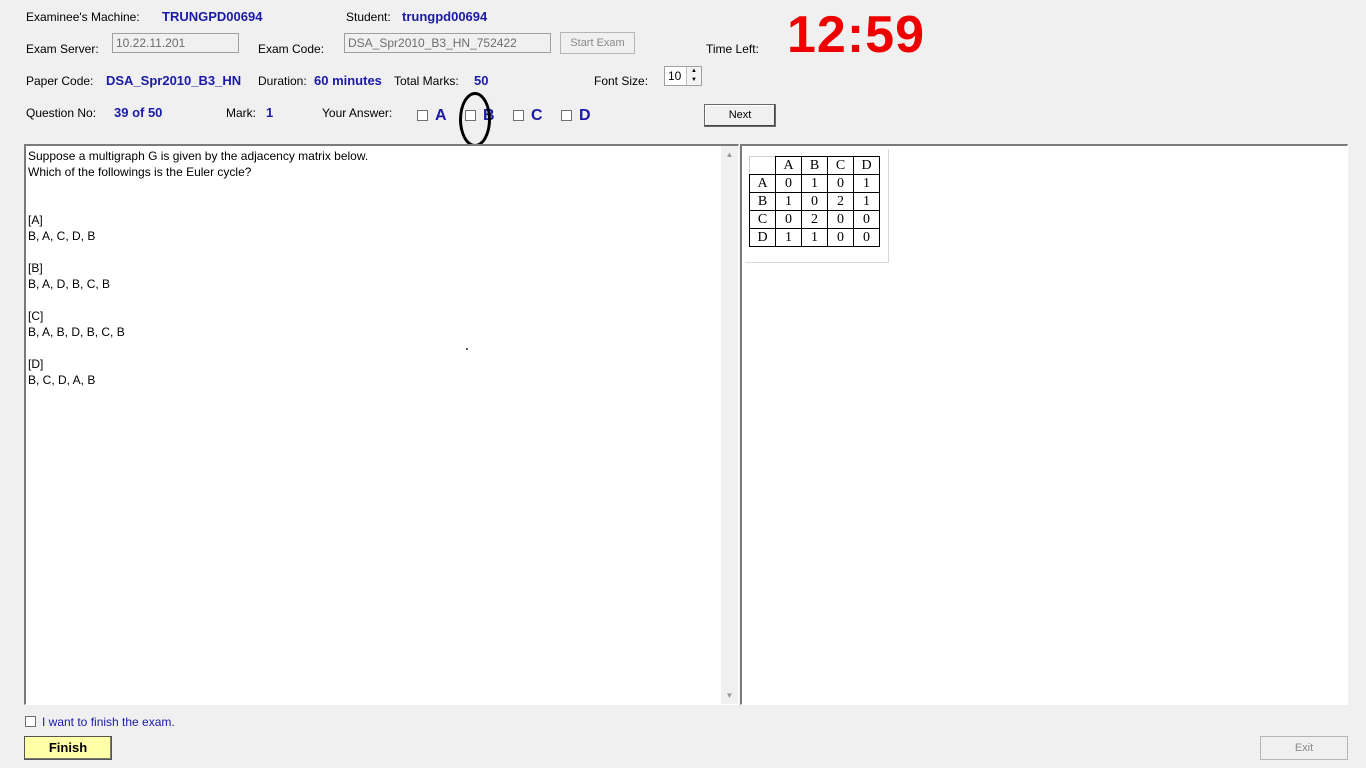 The image size is (1366, 768). What do you see at coordinates (62, 49) in the screenshot?
I see `server-label: Exam Server:` at bounding box center [62, 49].